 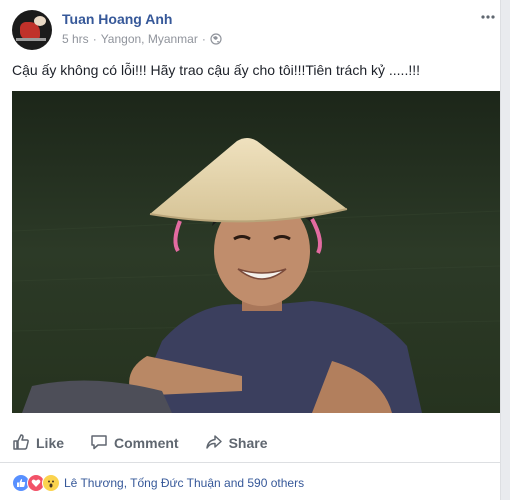 What do you see at coordinates (488, 17) in the screenshot?
I see `more-options-icon` at bounding box center [488, 17].